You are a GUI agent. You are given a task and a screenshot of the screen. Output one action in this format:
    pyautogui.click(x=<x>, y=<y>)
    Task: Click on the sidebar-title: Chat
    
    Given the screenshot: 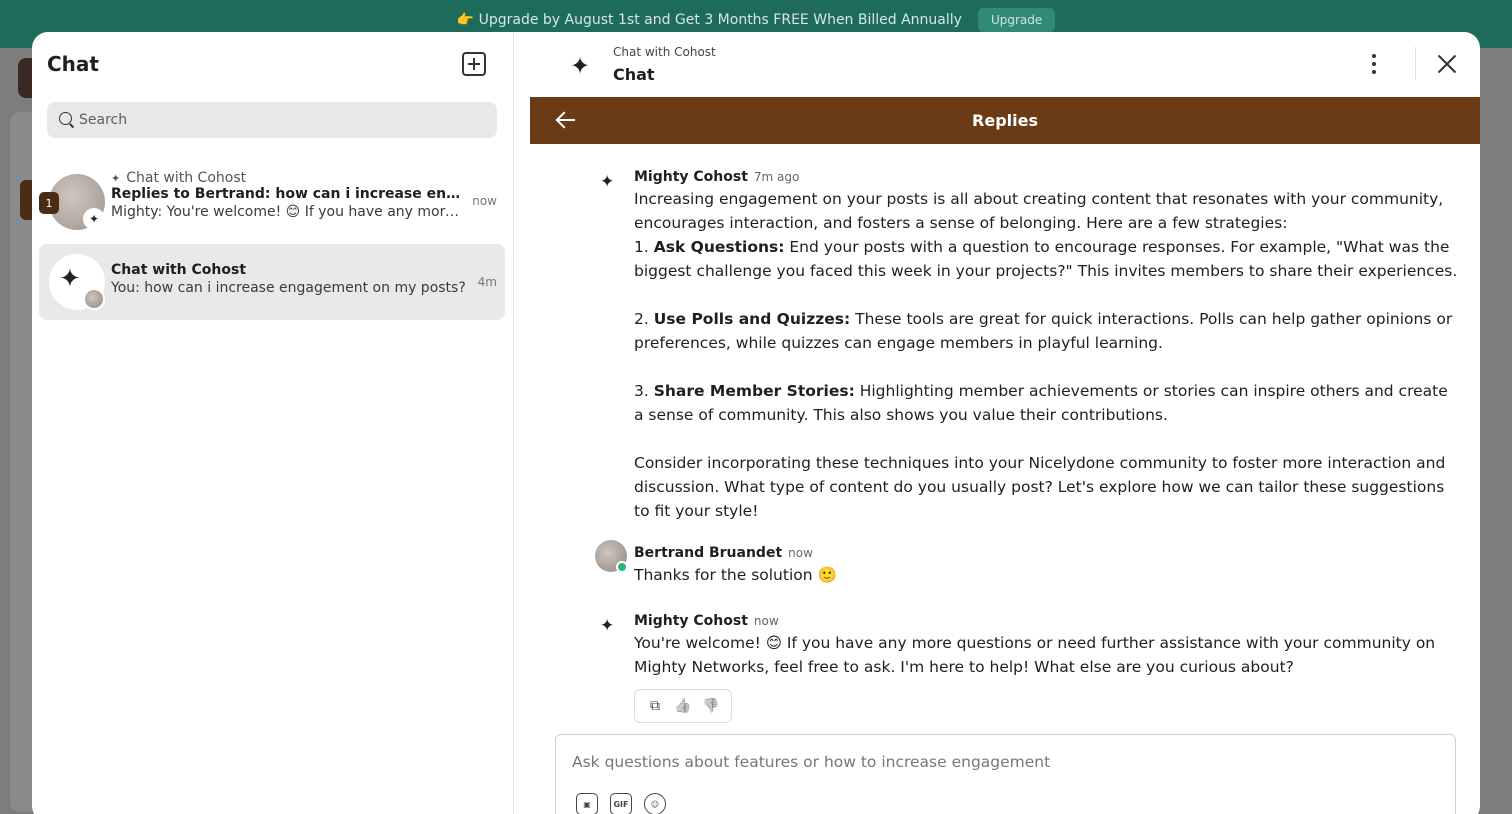 What is the action you would take?
    pyautogui.click(x=73, y=64)
    